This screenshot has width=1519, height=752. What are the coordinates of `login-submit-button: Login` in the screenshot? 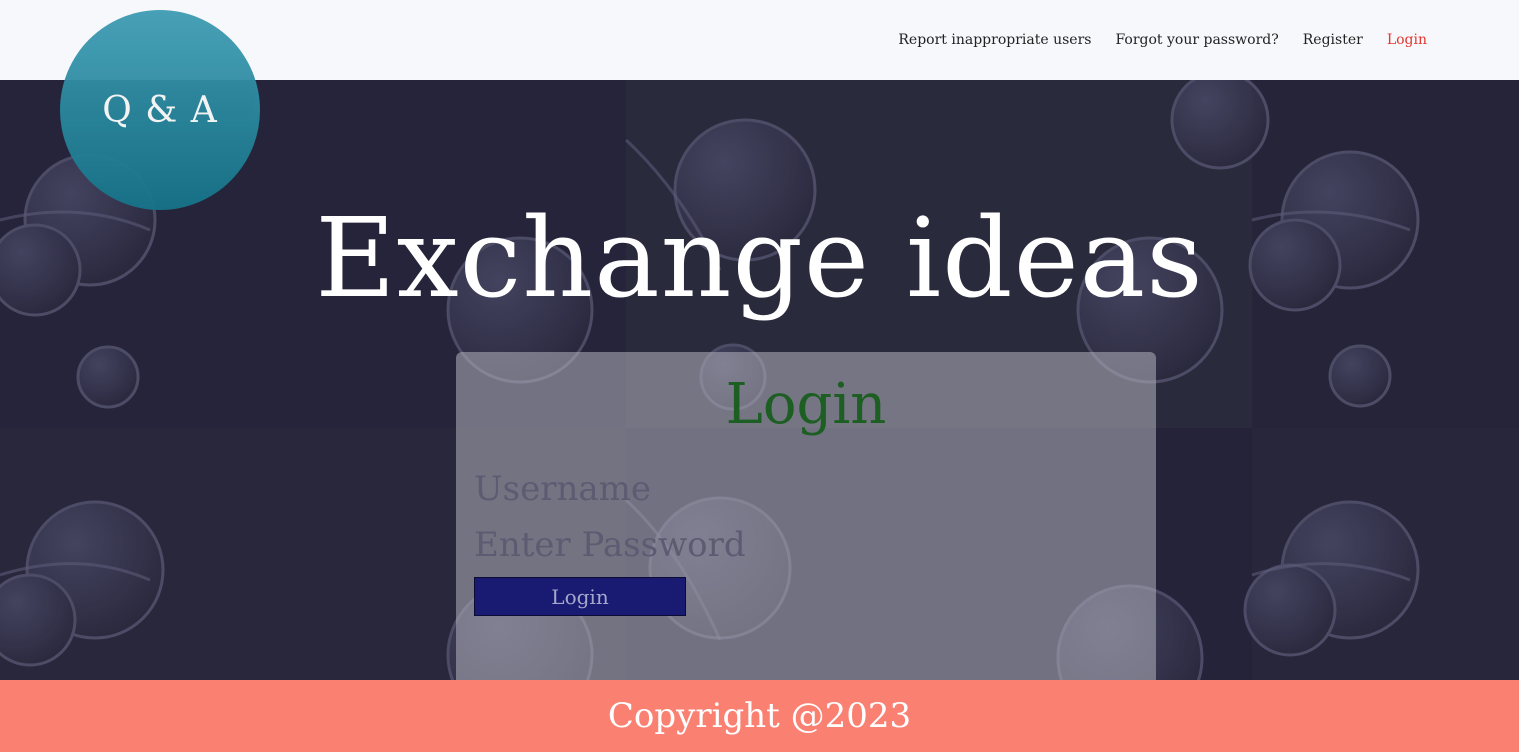 It's located at (580, 596).